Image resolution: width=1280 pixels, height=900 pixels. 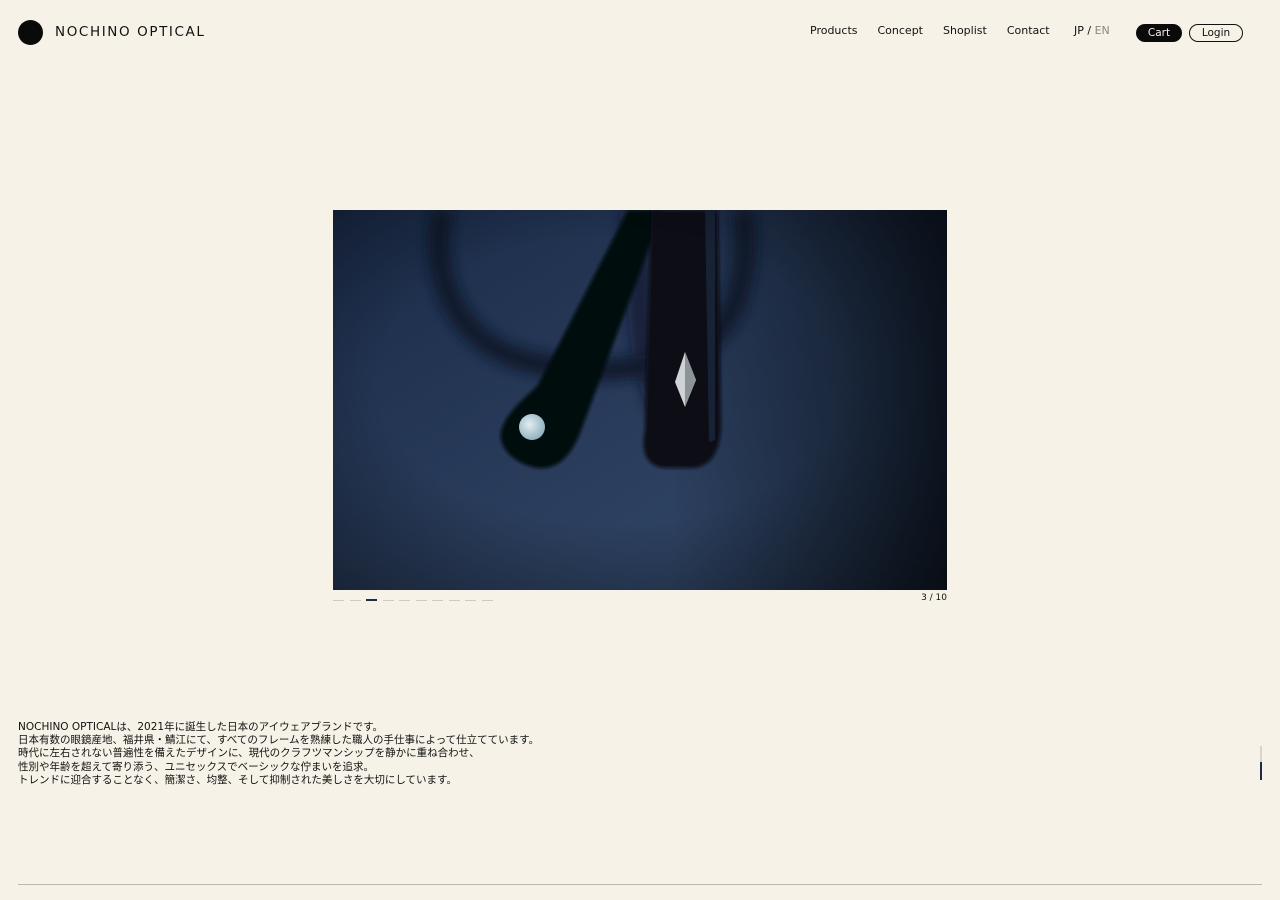 What do you see at coordinates (834, 30) in the screenshot?
I see `nav-products: Products` at bounding box center [834, 30].